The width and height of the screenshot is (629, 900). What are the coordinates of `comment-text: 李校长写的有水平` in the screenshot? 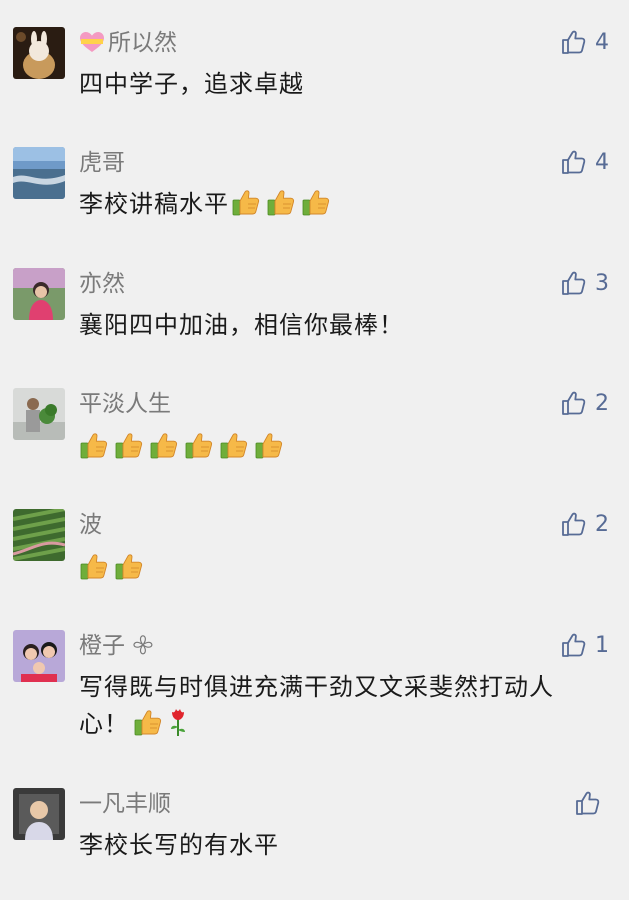 It's located at (179, 845).